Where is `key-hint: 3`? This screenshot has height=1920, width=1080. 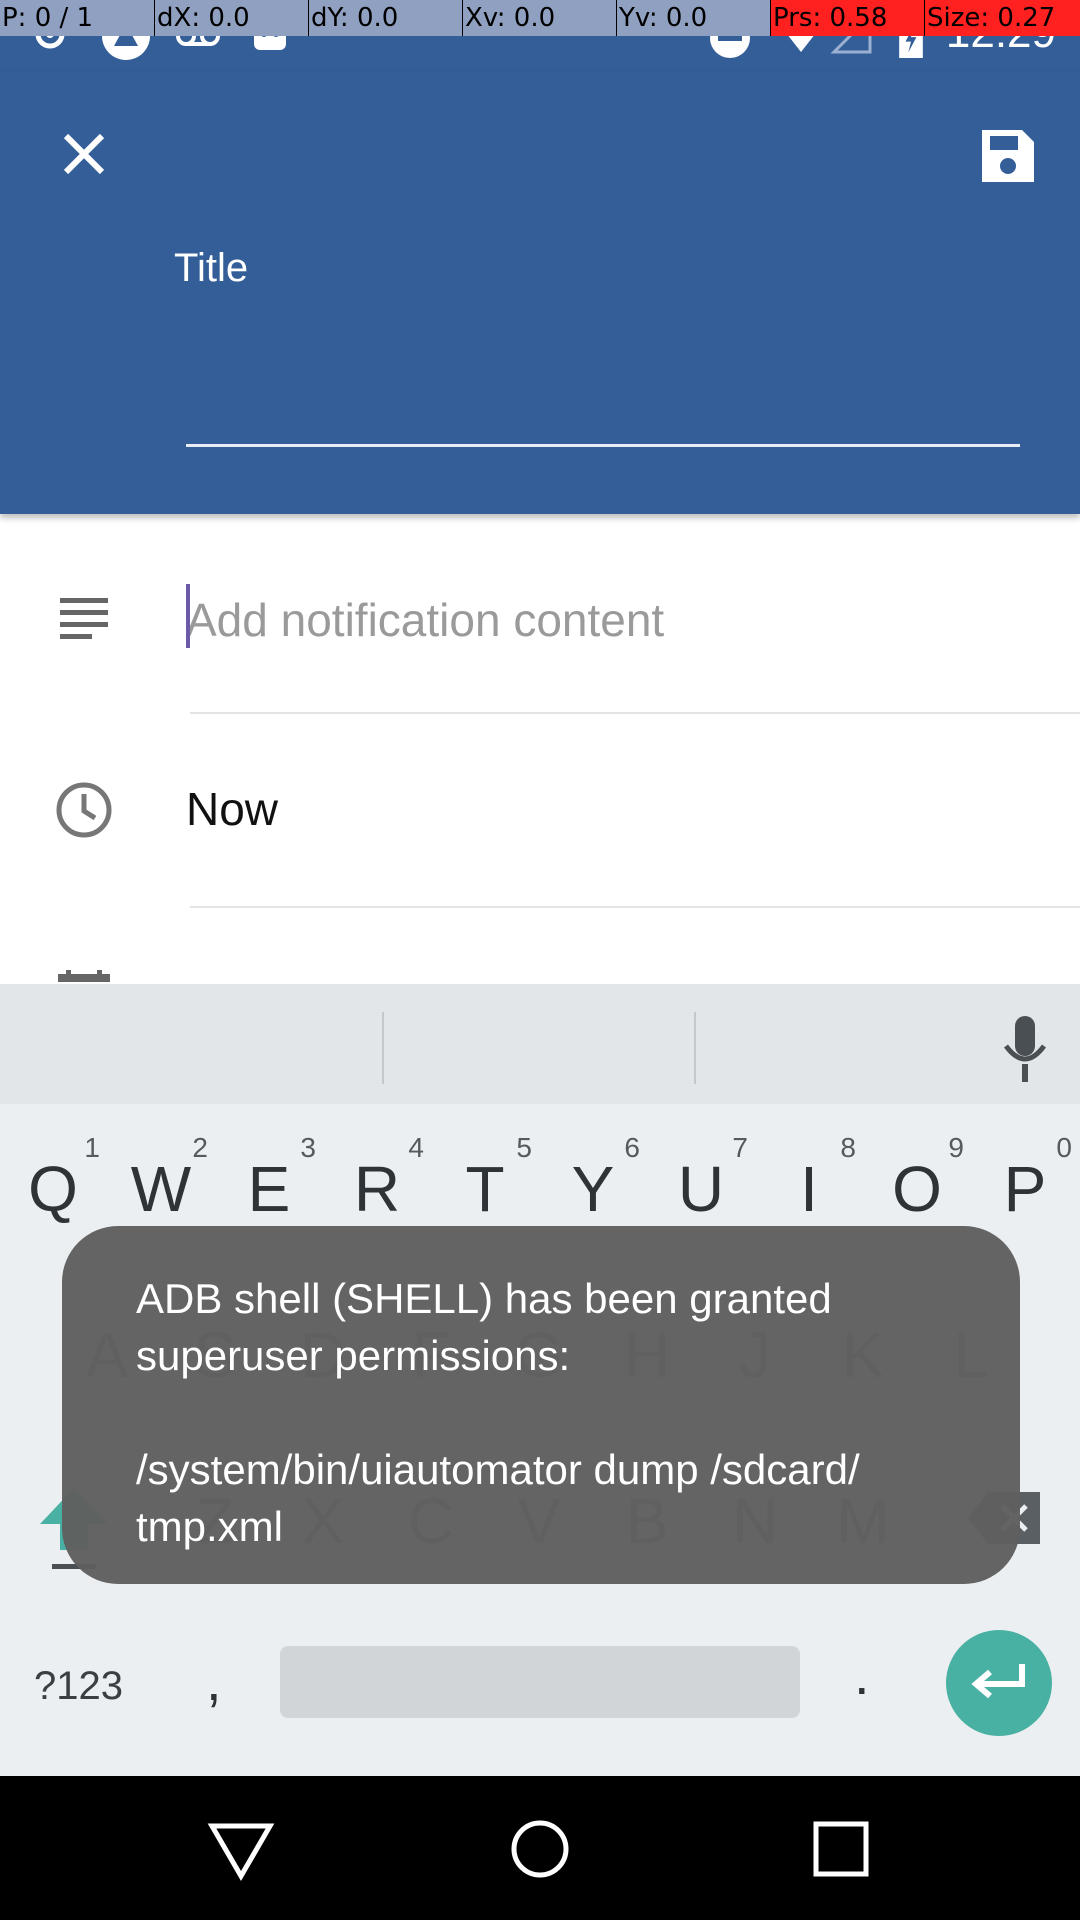 key-hint: 3 is located at coordinates (308, 1147).